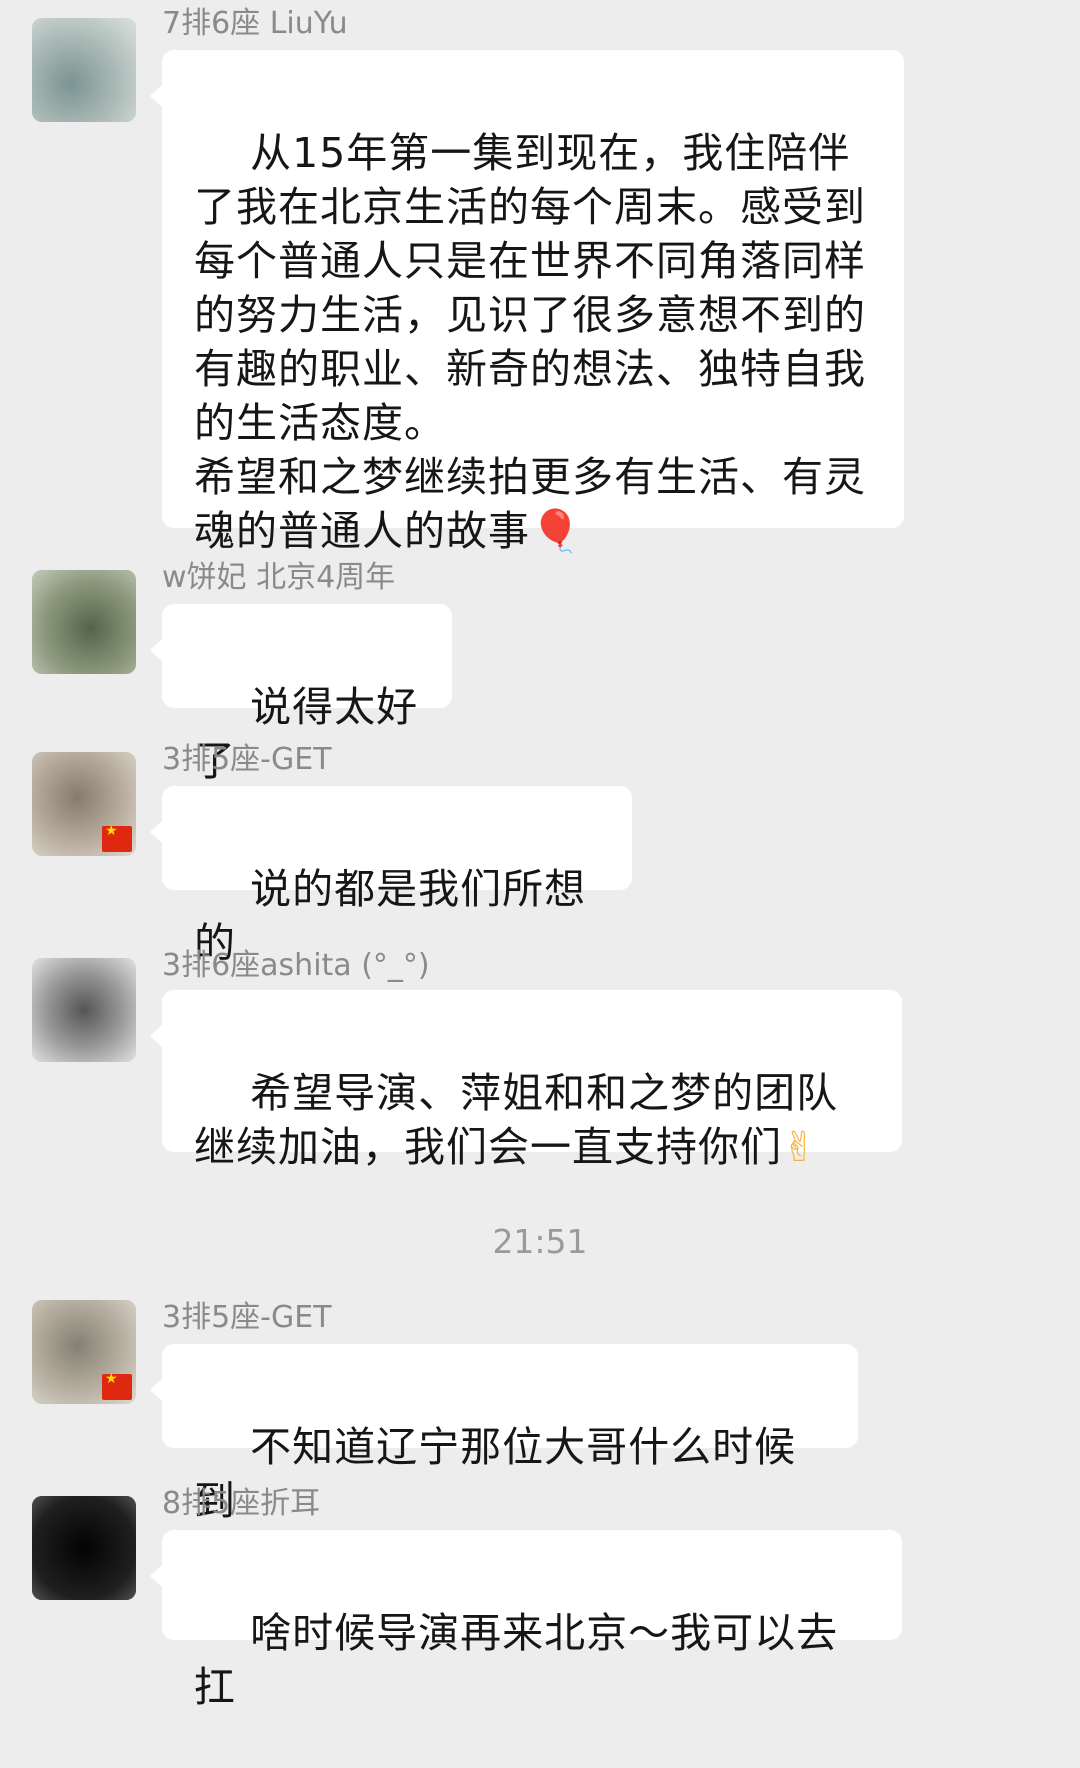 Image resolution: width=1080 pixels, height=1768 pixels. Describe the element at coordinates (301, 694) in the screenshot. I see `message-bubble: 说得太好了` at that location.